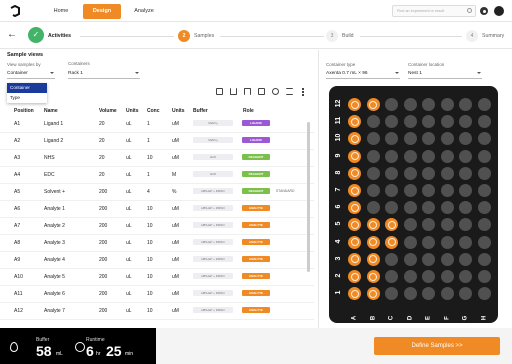  I want to click on avatar, so click(499, 11).